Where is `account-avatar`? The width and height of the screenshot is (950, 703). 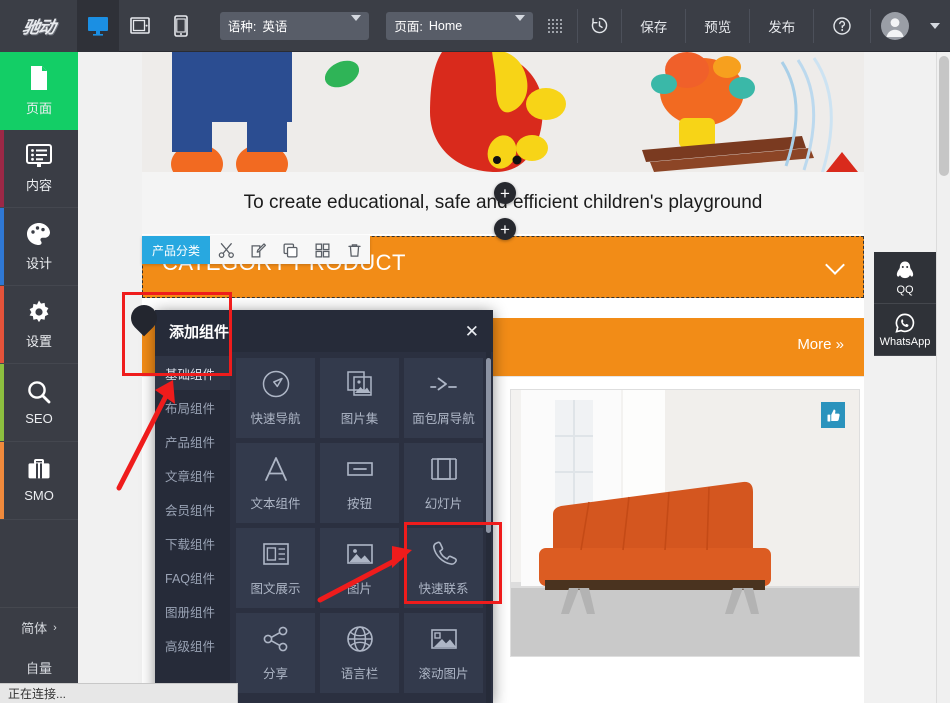 account-avatar is located at coordinates (896, 26).